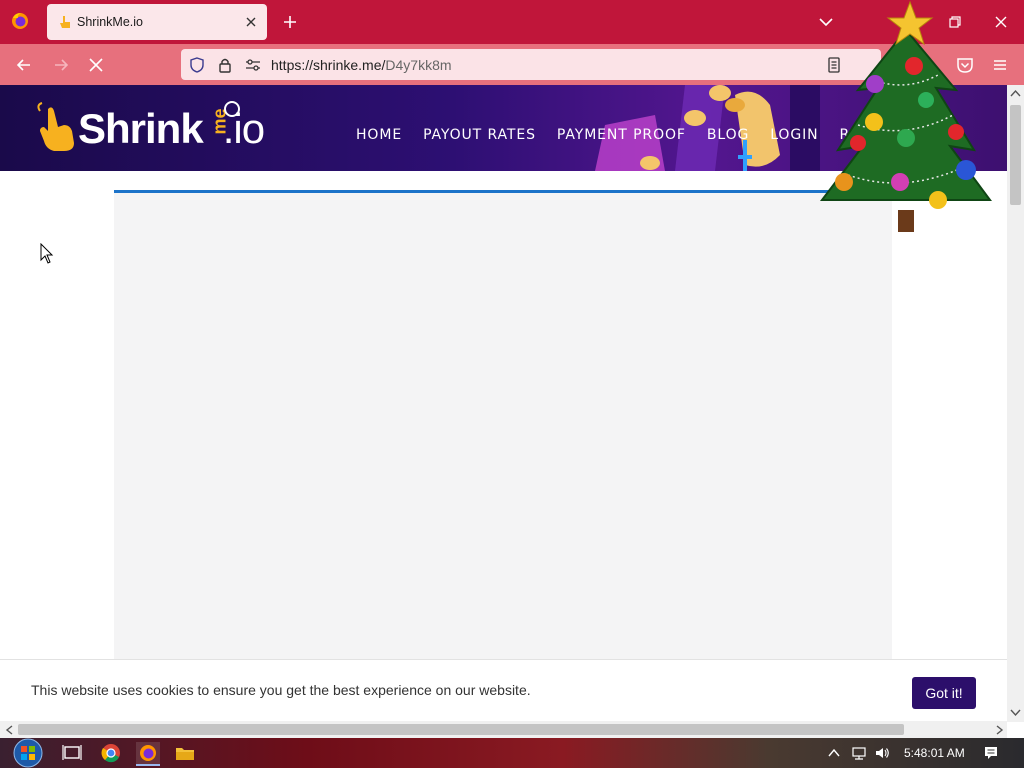  Describe the element at coordinates (479, 135) in the screenshot. I see `nav-payout-rates: PAYOUT RATES` at that location.